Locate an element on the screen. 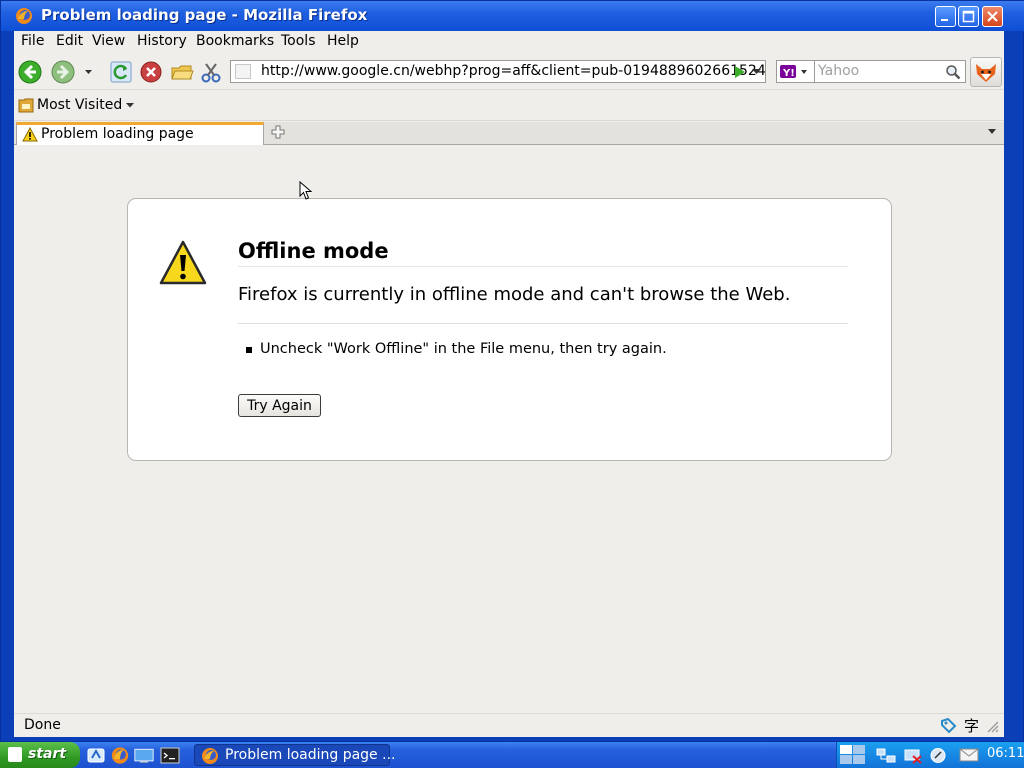 This screenshot has height=768, width=1024. tab-problem-loading: Problem loading page is located at coordinates (140, 133).